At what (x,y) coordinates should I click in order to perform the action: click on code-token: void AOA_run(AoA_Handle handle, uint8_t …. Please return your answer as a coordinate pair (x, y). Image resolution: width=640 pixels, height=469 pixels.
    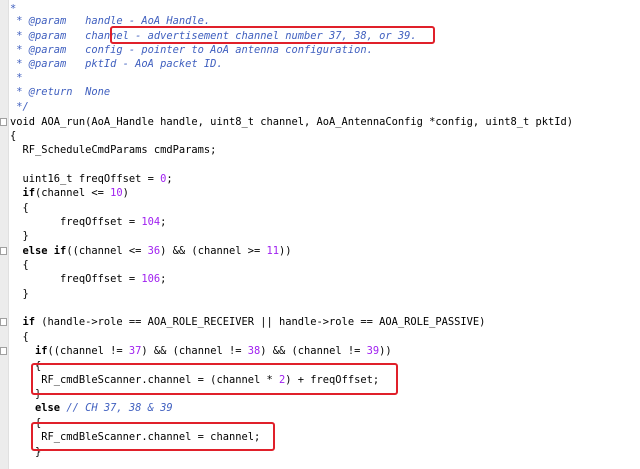
    Looking at the image, I should click on (292, 122).